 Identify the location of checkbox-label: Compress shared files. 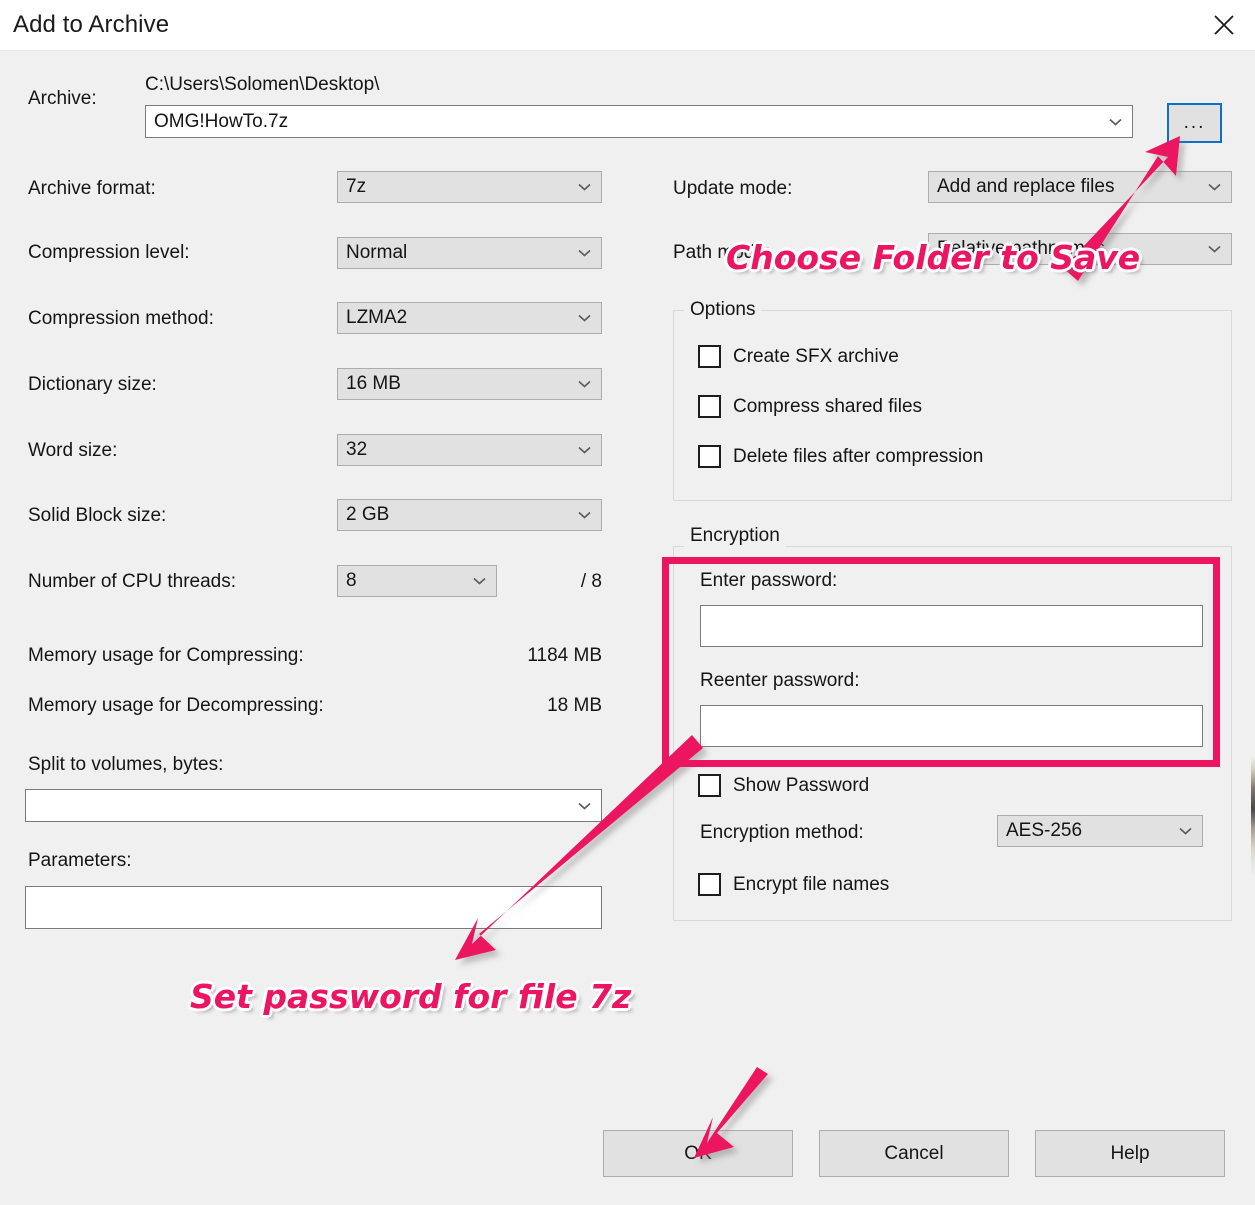
(828, 406).